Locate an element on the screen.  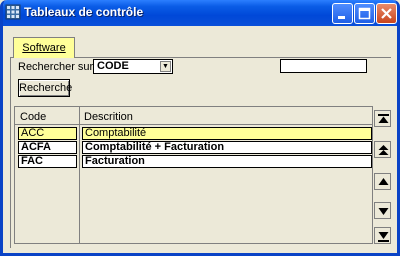
minimize-button is located at coordinates (342, 13).